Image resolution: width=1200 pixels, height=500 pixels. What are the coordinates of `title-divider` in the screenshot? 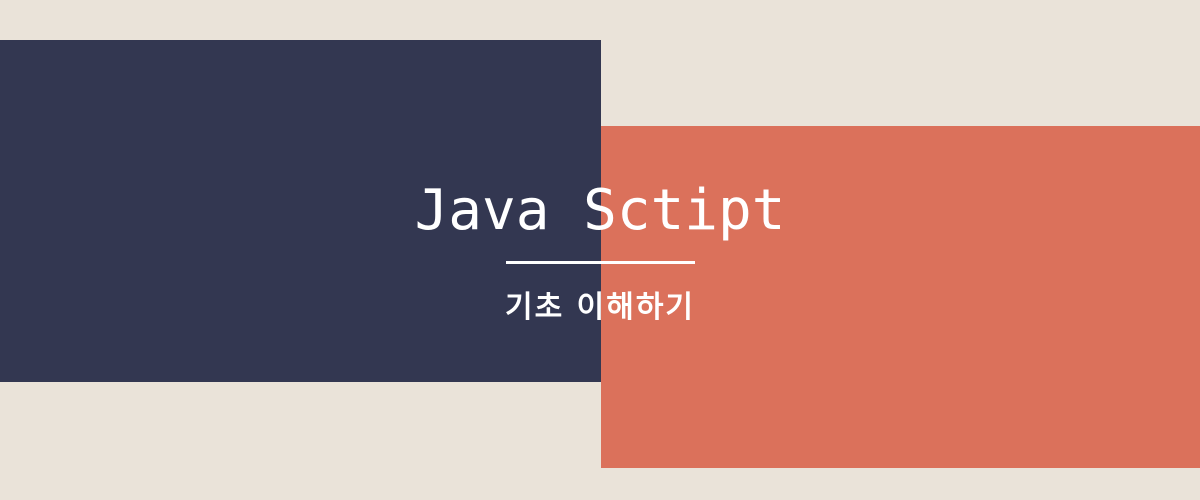 It's located at (600, 262).